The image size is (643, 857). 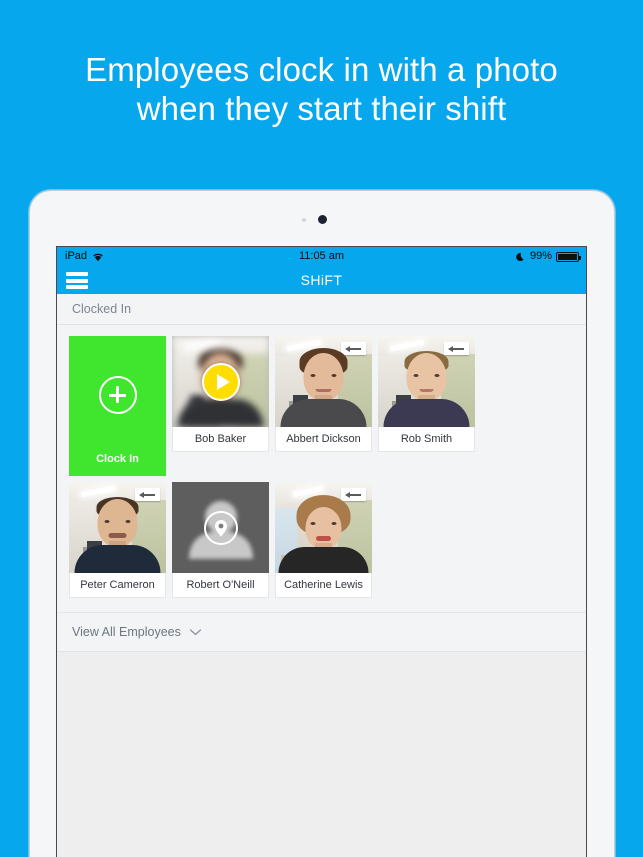 What do you see at coordinates (322, 219) in the screenshot?
I see `camera-dot-icon` at bounding box center [322, 219].